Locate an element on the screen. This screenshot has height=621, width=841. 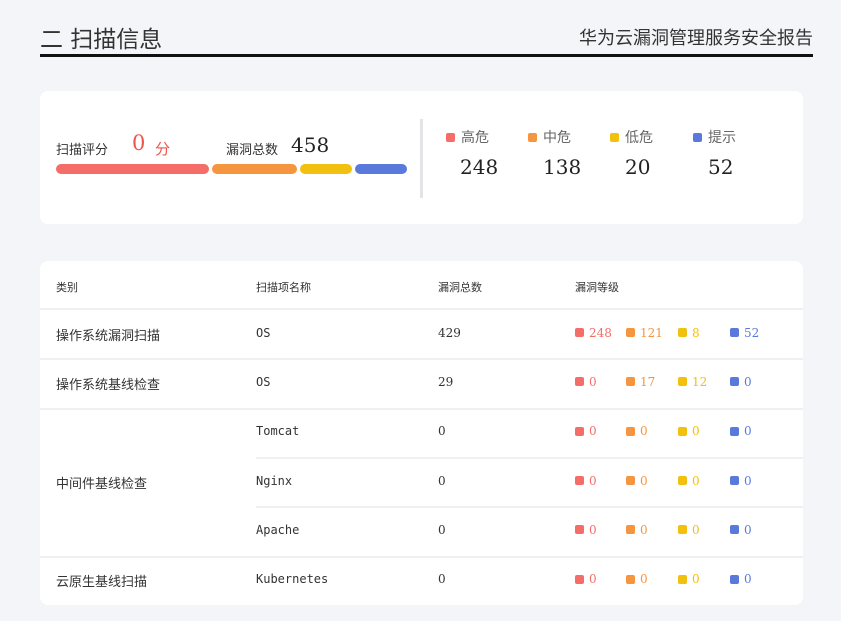
report-title: 华为云漏洞管理服务安全报告 is located at coordinates (696, 38).